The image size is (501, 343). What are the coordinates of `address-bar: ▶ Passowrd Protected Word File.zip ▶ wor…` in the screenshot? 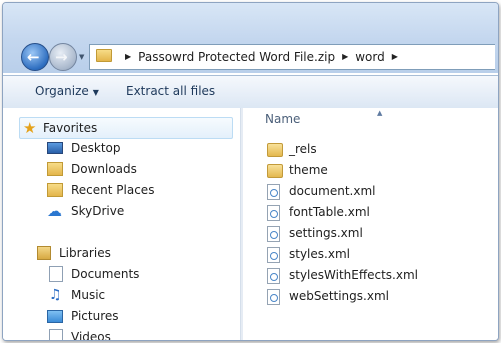 It's located at (292, 57).